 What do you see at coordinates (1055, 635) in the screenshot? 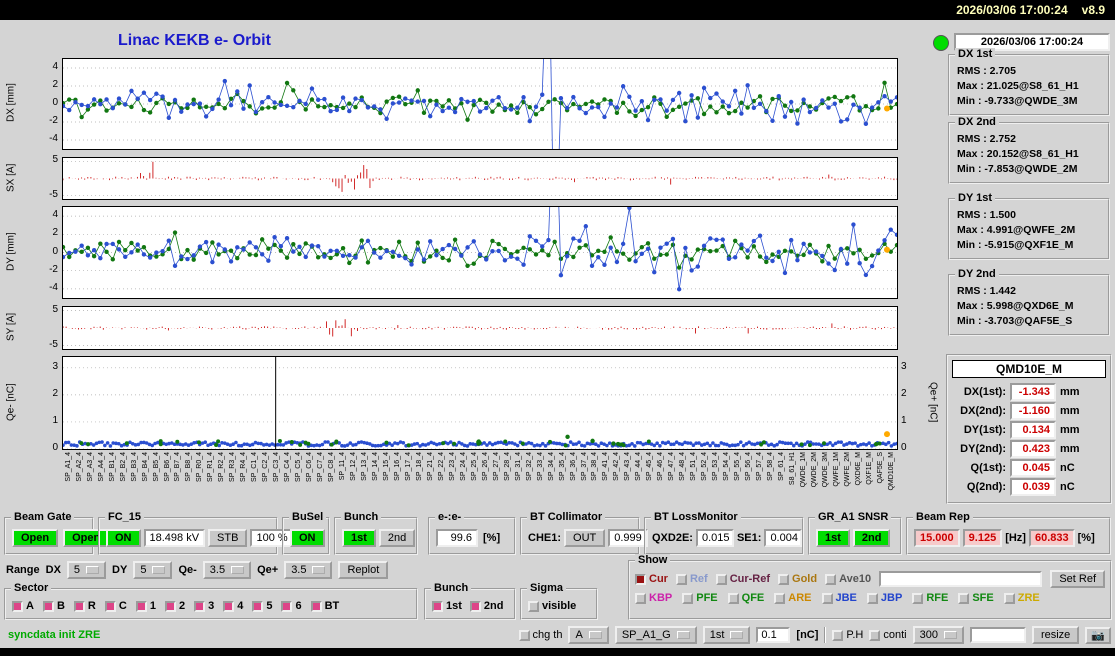
I see `resize-button: resize` at bounding box center [1055, 635].